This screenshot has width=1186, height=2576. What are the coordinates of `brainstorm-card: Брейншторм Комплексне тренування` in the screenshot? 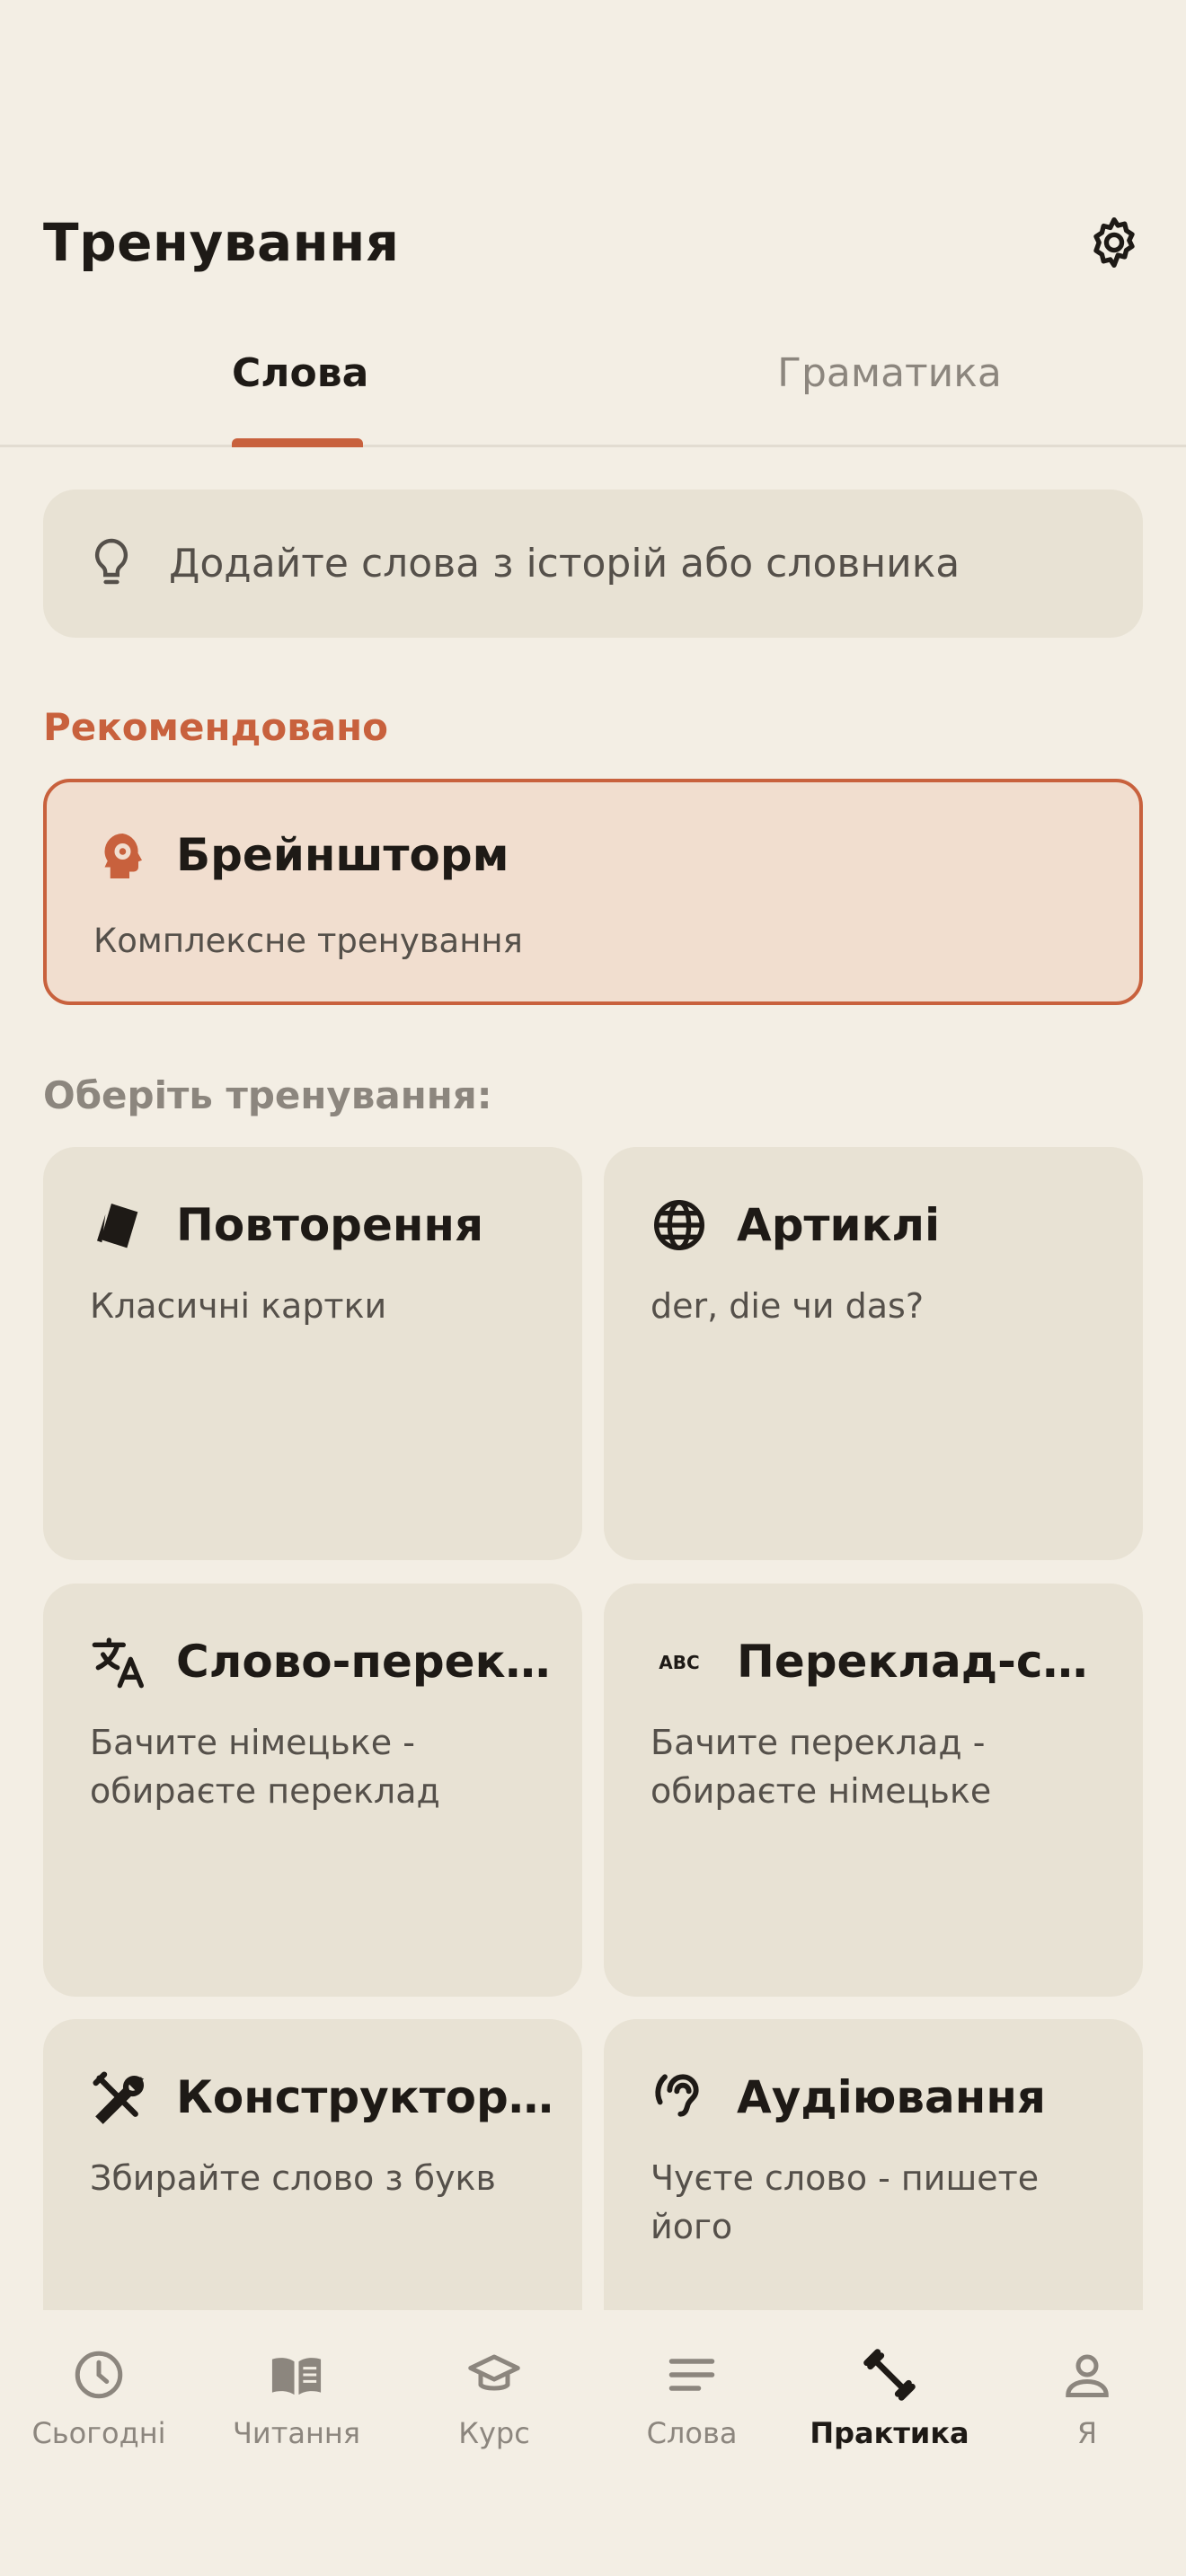 It's located at (593, 892).